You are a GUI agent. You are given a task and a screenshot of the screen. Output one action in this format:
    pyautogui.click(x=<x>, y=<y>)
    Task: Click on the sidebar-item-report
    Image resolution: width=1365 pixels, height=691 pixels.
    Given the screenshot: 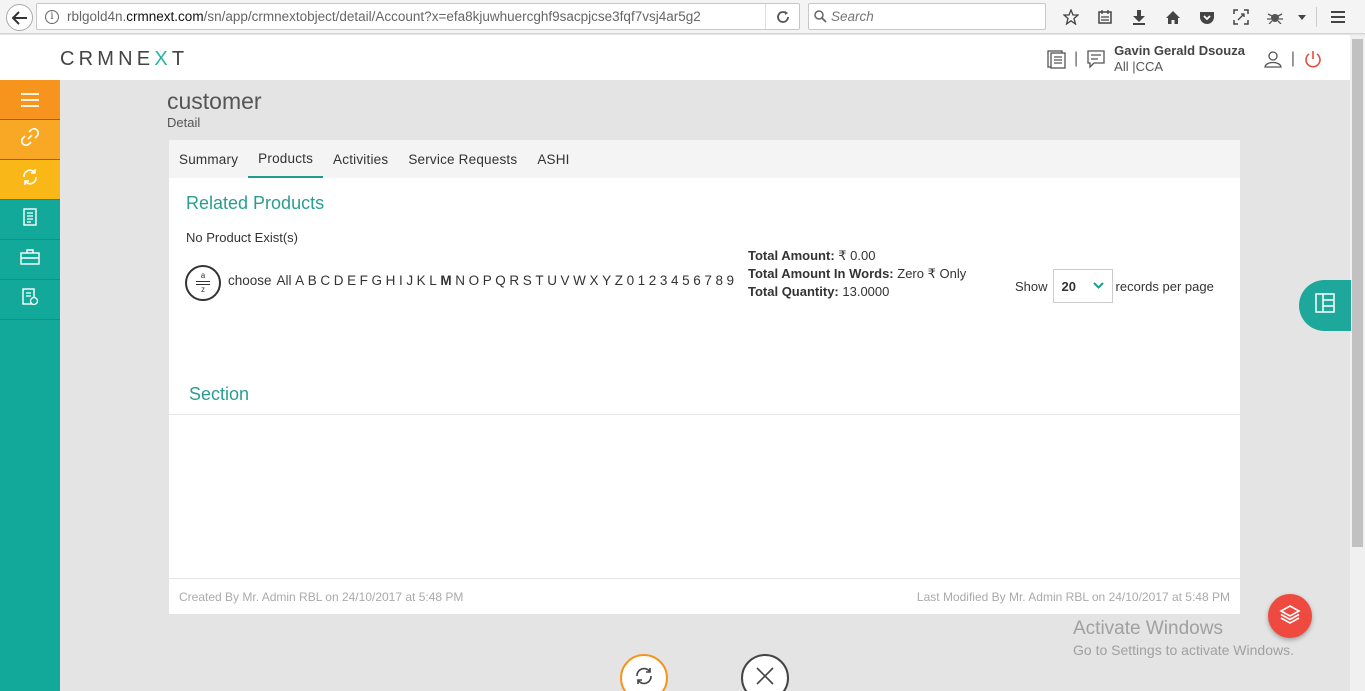 What is the action you would take?
    pyautogui.click(x=30, y=300)
    